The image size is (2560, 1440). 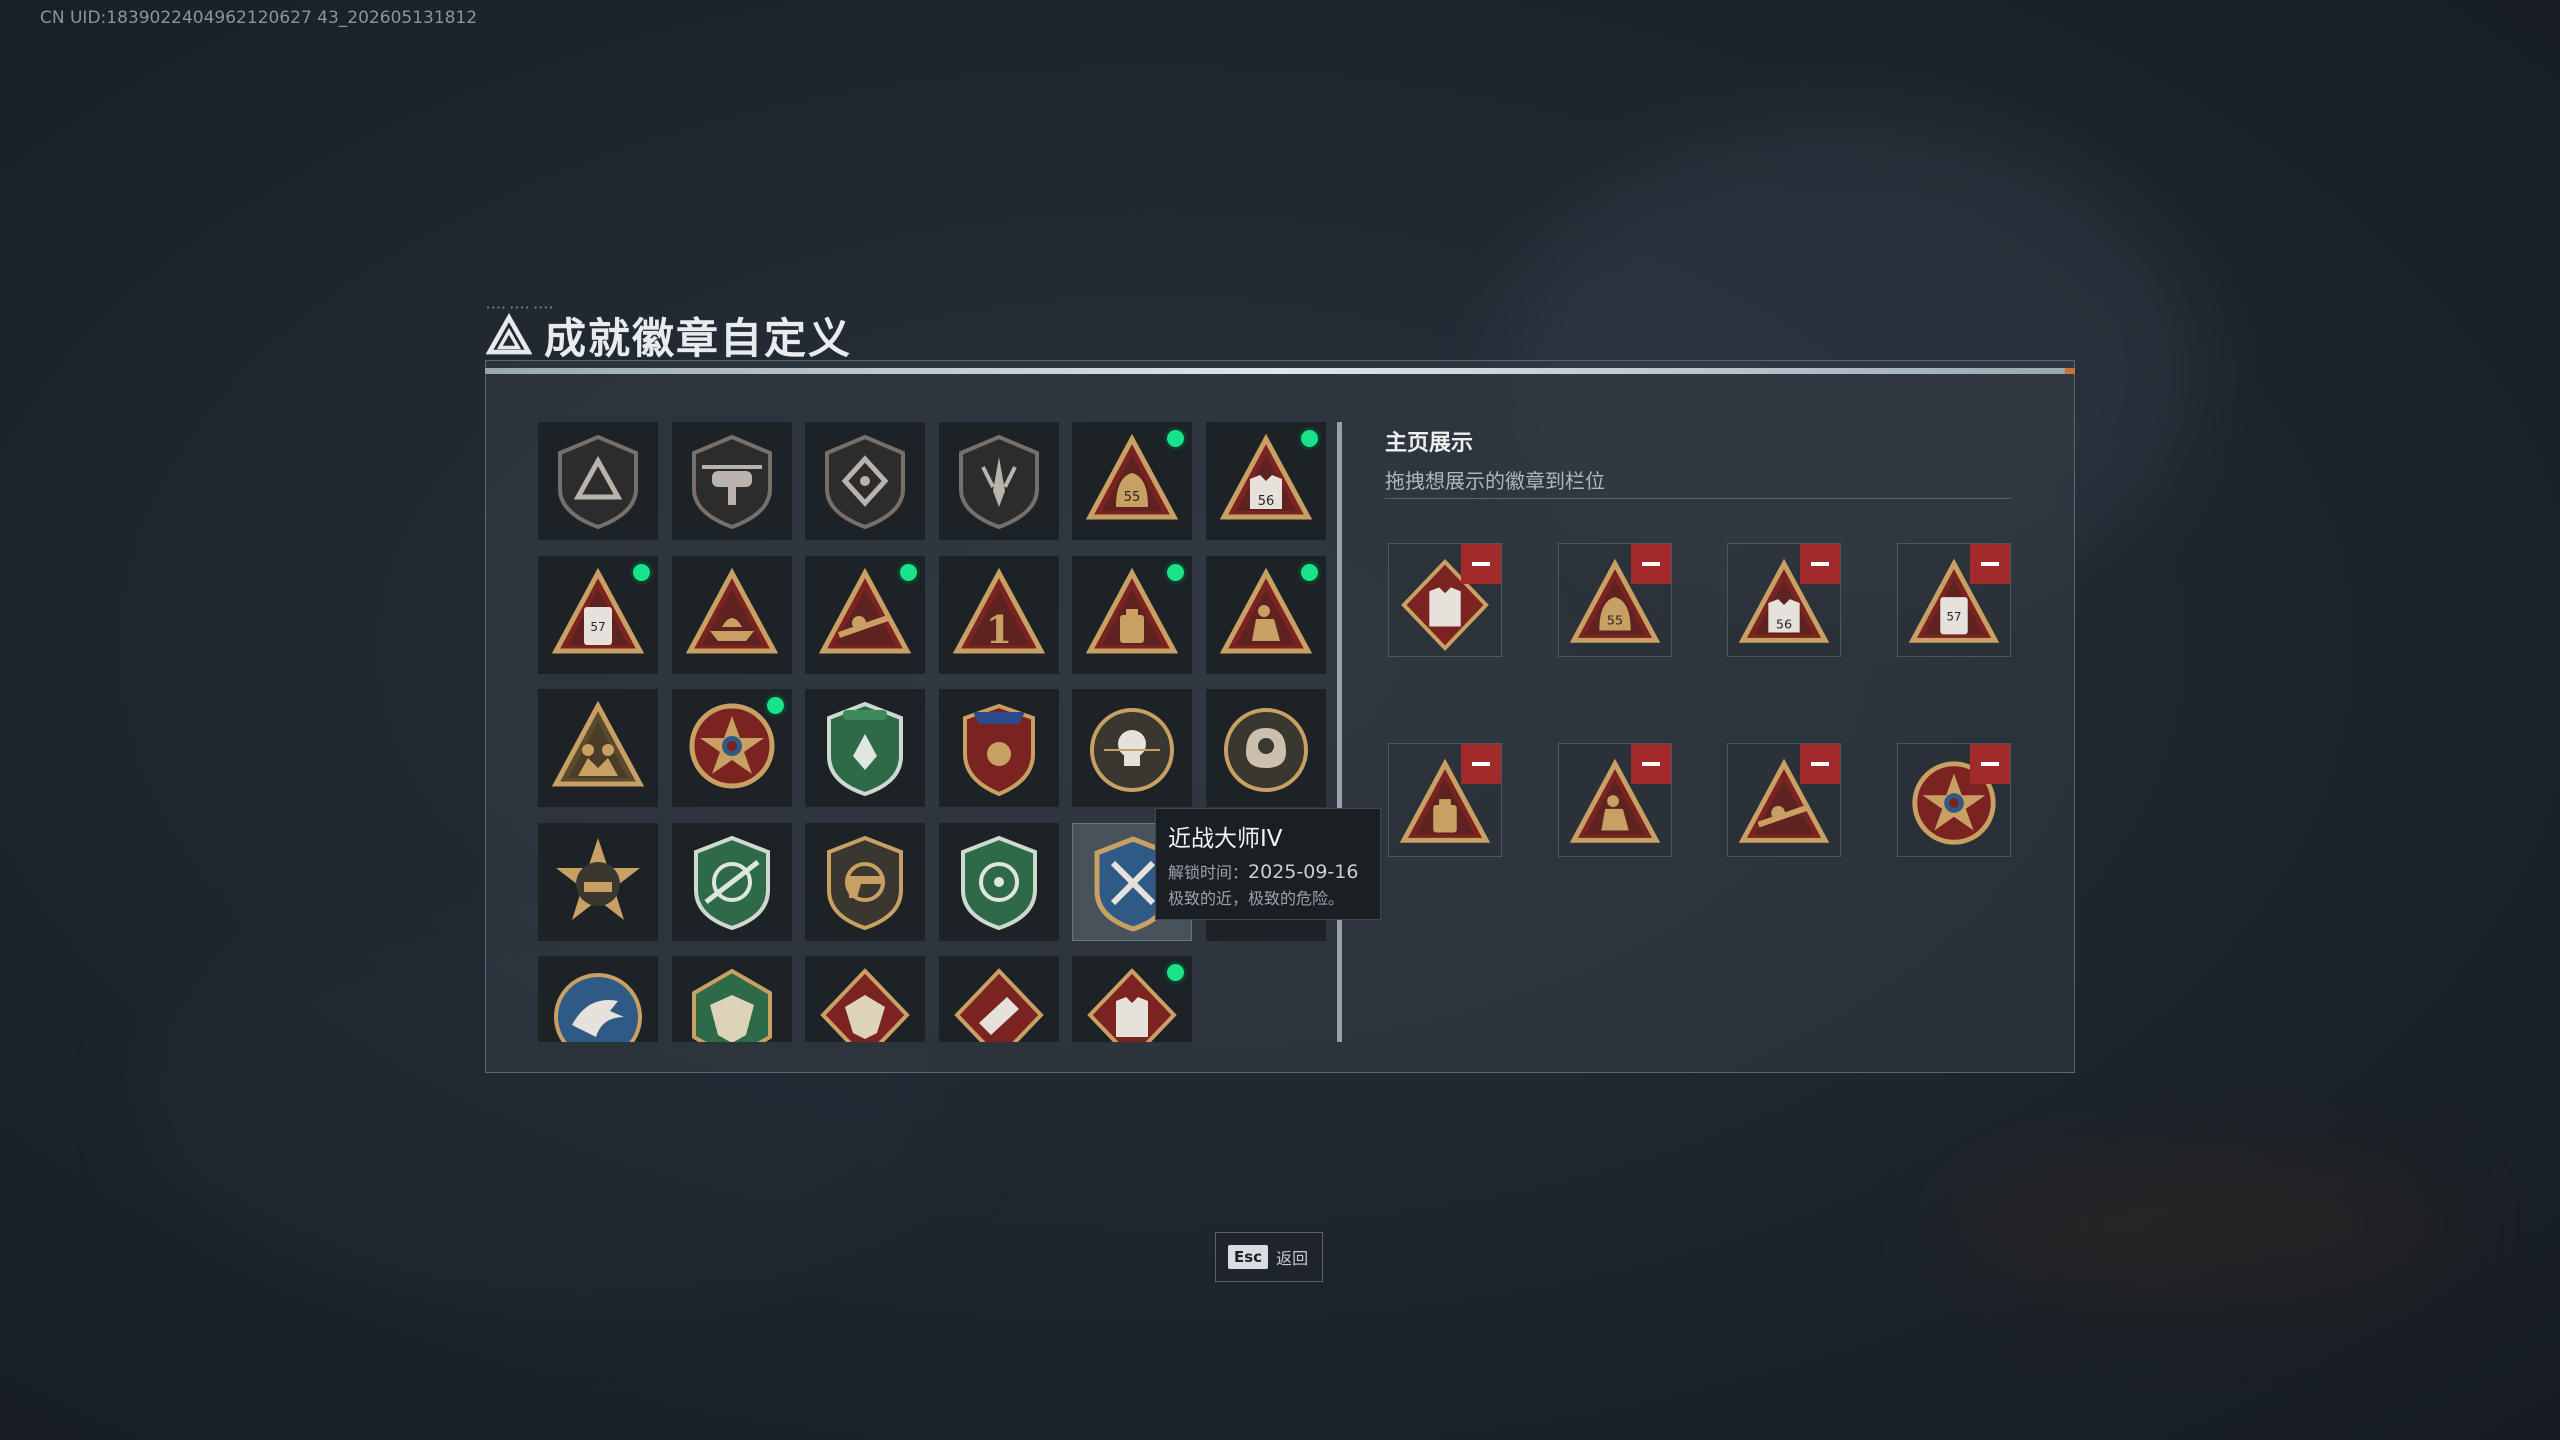 What do you see at coordinates (698, 338) in the screenshot?
I see `page-title: 成就徽章自定义` at bounding box center [698, 338].